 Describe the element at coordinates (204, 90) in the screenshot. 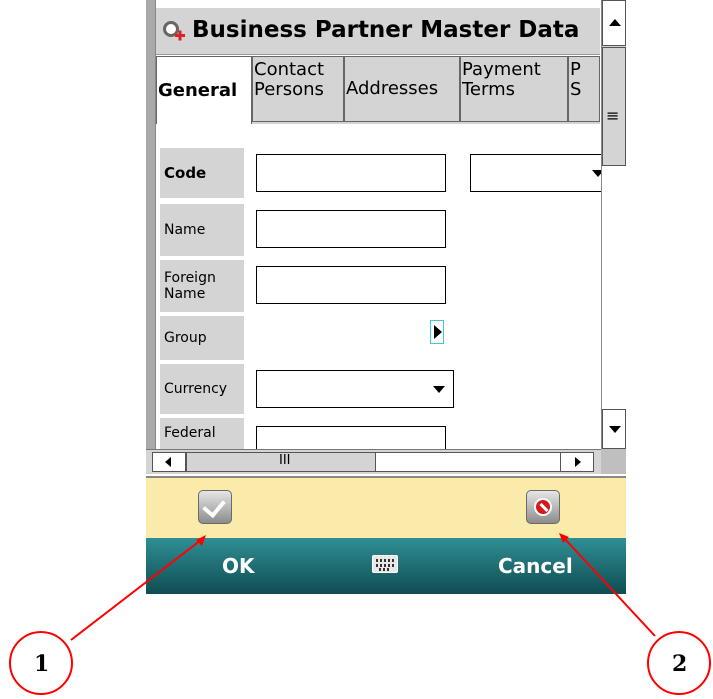

I see `tab-general: General` at that location.